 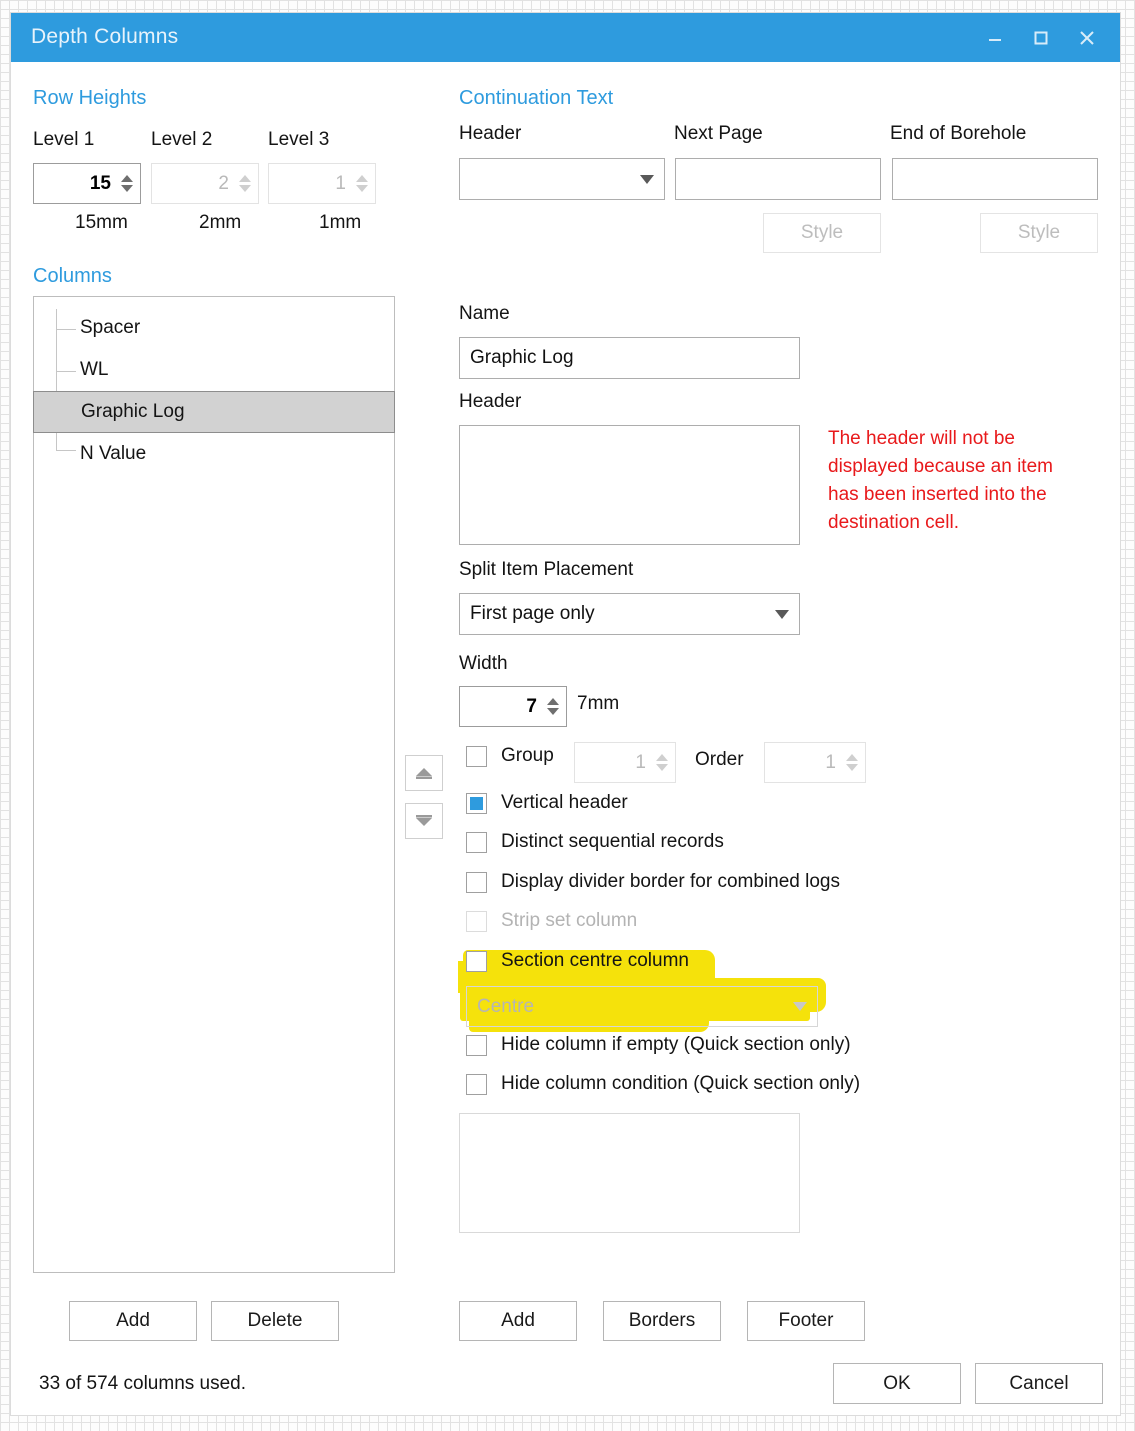 What do you see at coordinates (87, 183) in the screenshot?
I see `level-1-spinner: 15` at bounding box center [87, 183].